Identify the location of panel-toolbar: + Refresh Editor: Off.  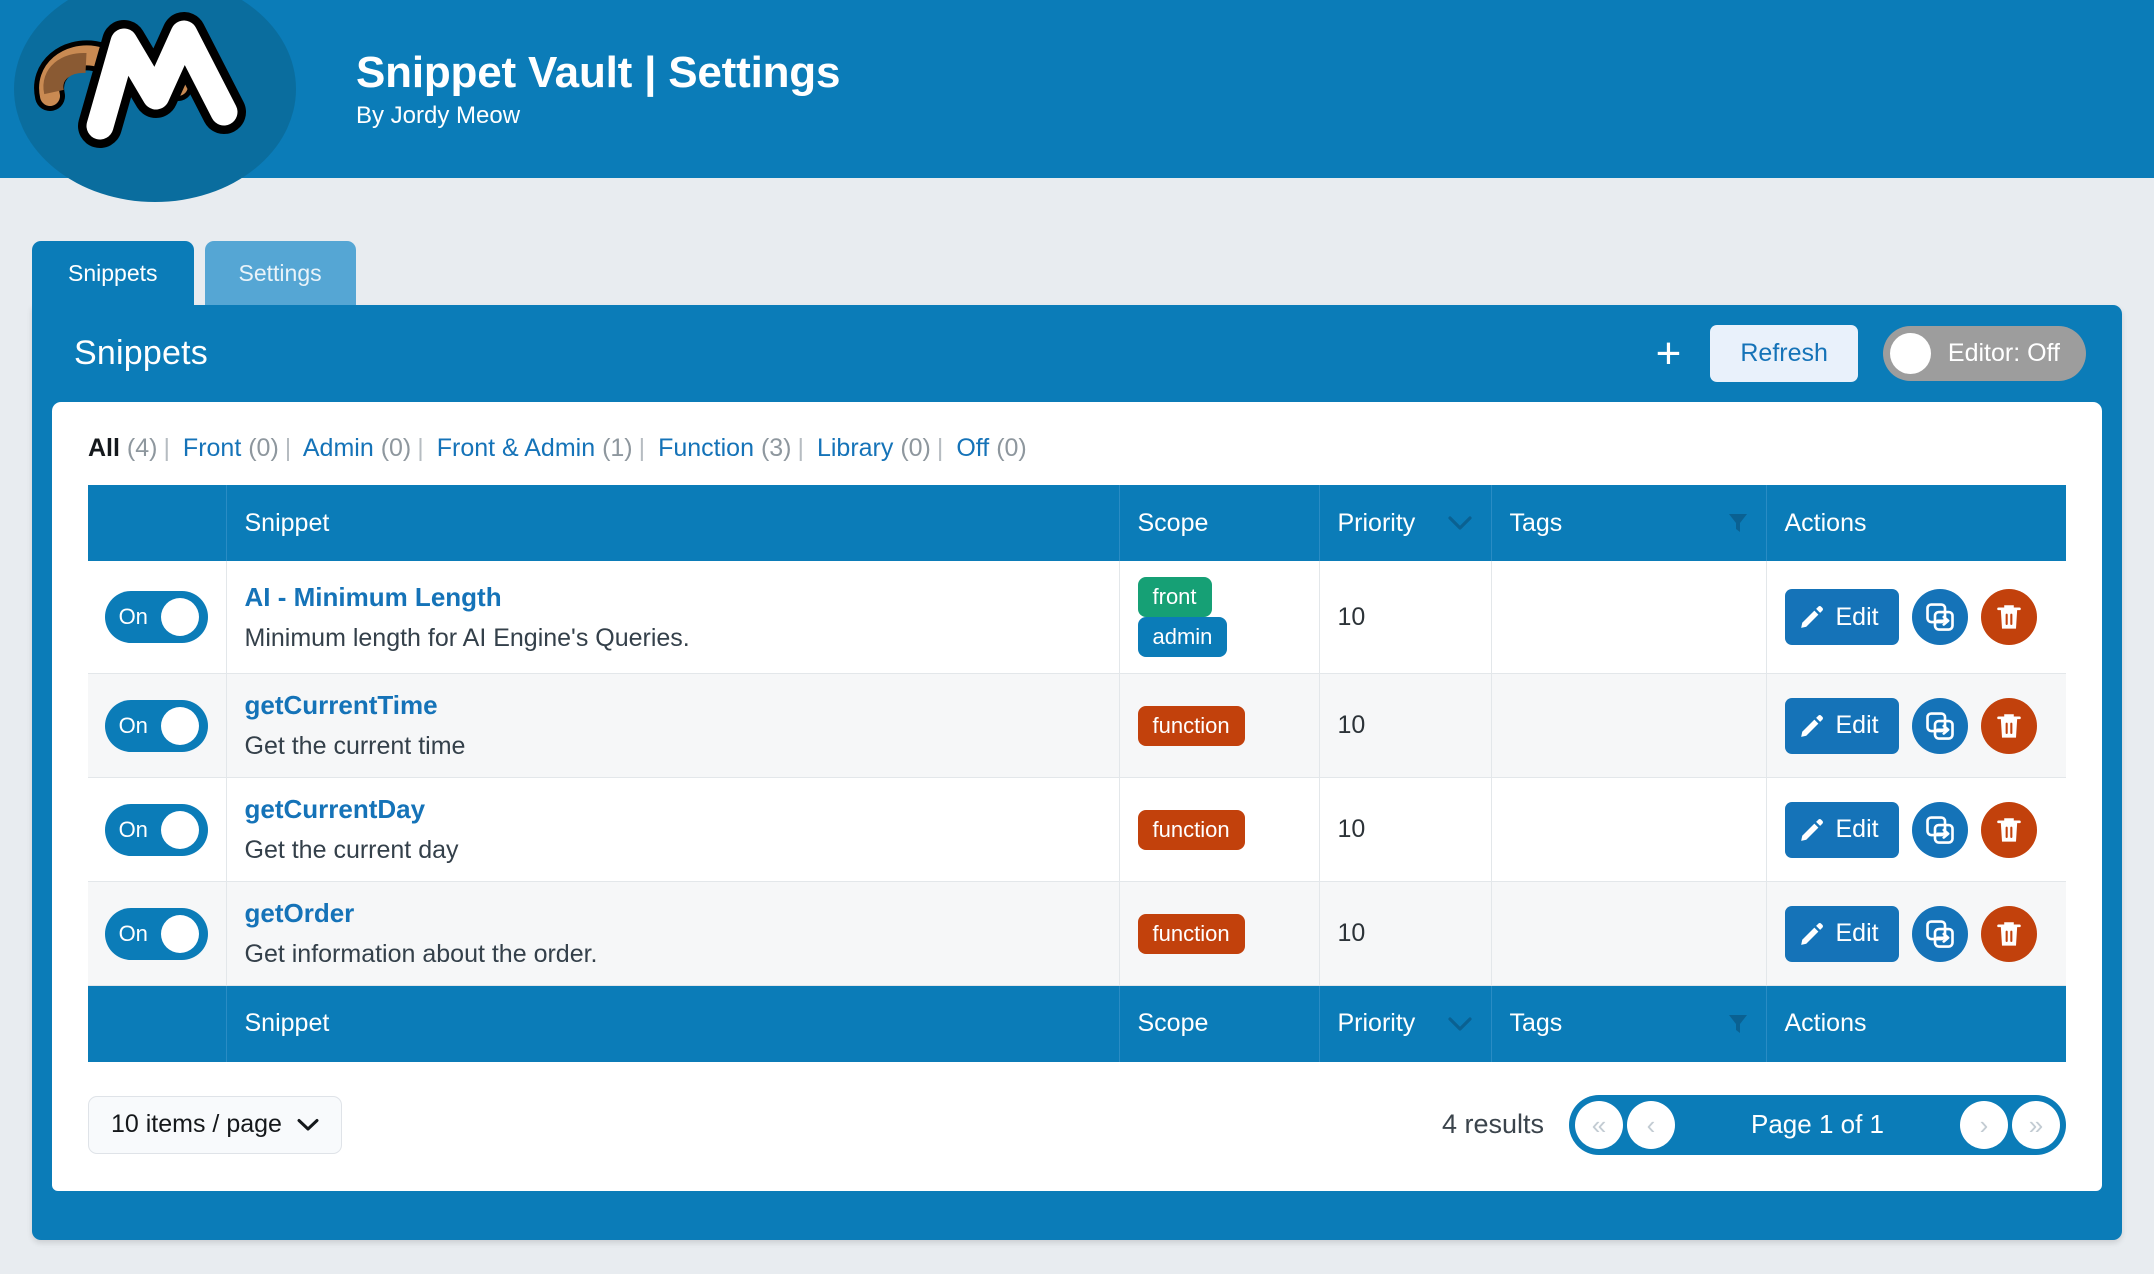
(1869, 353).